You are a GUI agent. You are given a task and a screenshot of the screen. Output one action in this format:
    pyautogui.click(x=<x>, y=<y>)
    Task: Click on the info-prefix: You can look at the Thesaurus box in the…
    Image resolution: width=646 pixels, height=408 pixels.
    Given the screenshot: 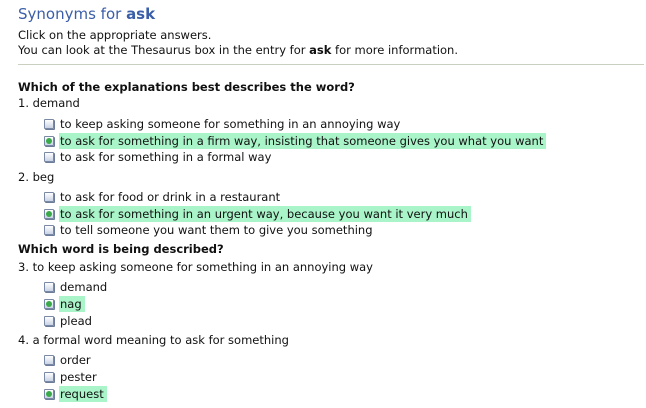 What is the action you would take?
    pyautogui.click(x=164, y=50)
    